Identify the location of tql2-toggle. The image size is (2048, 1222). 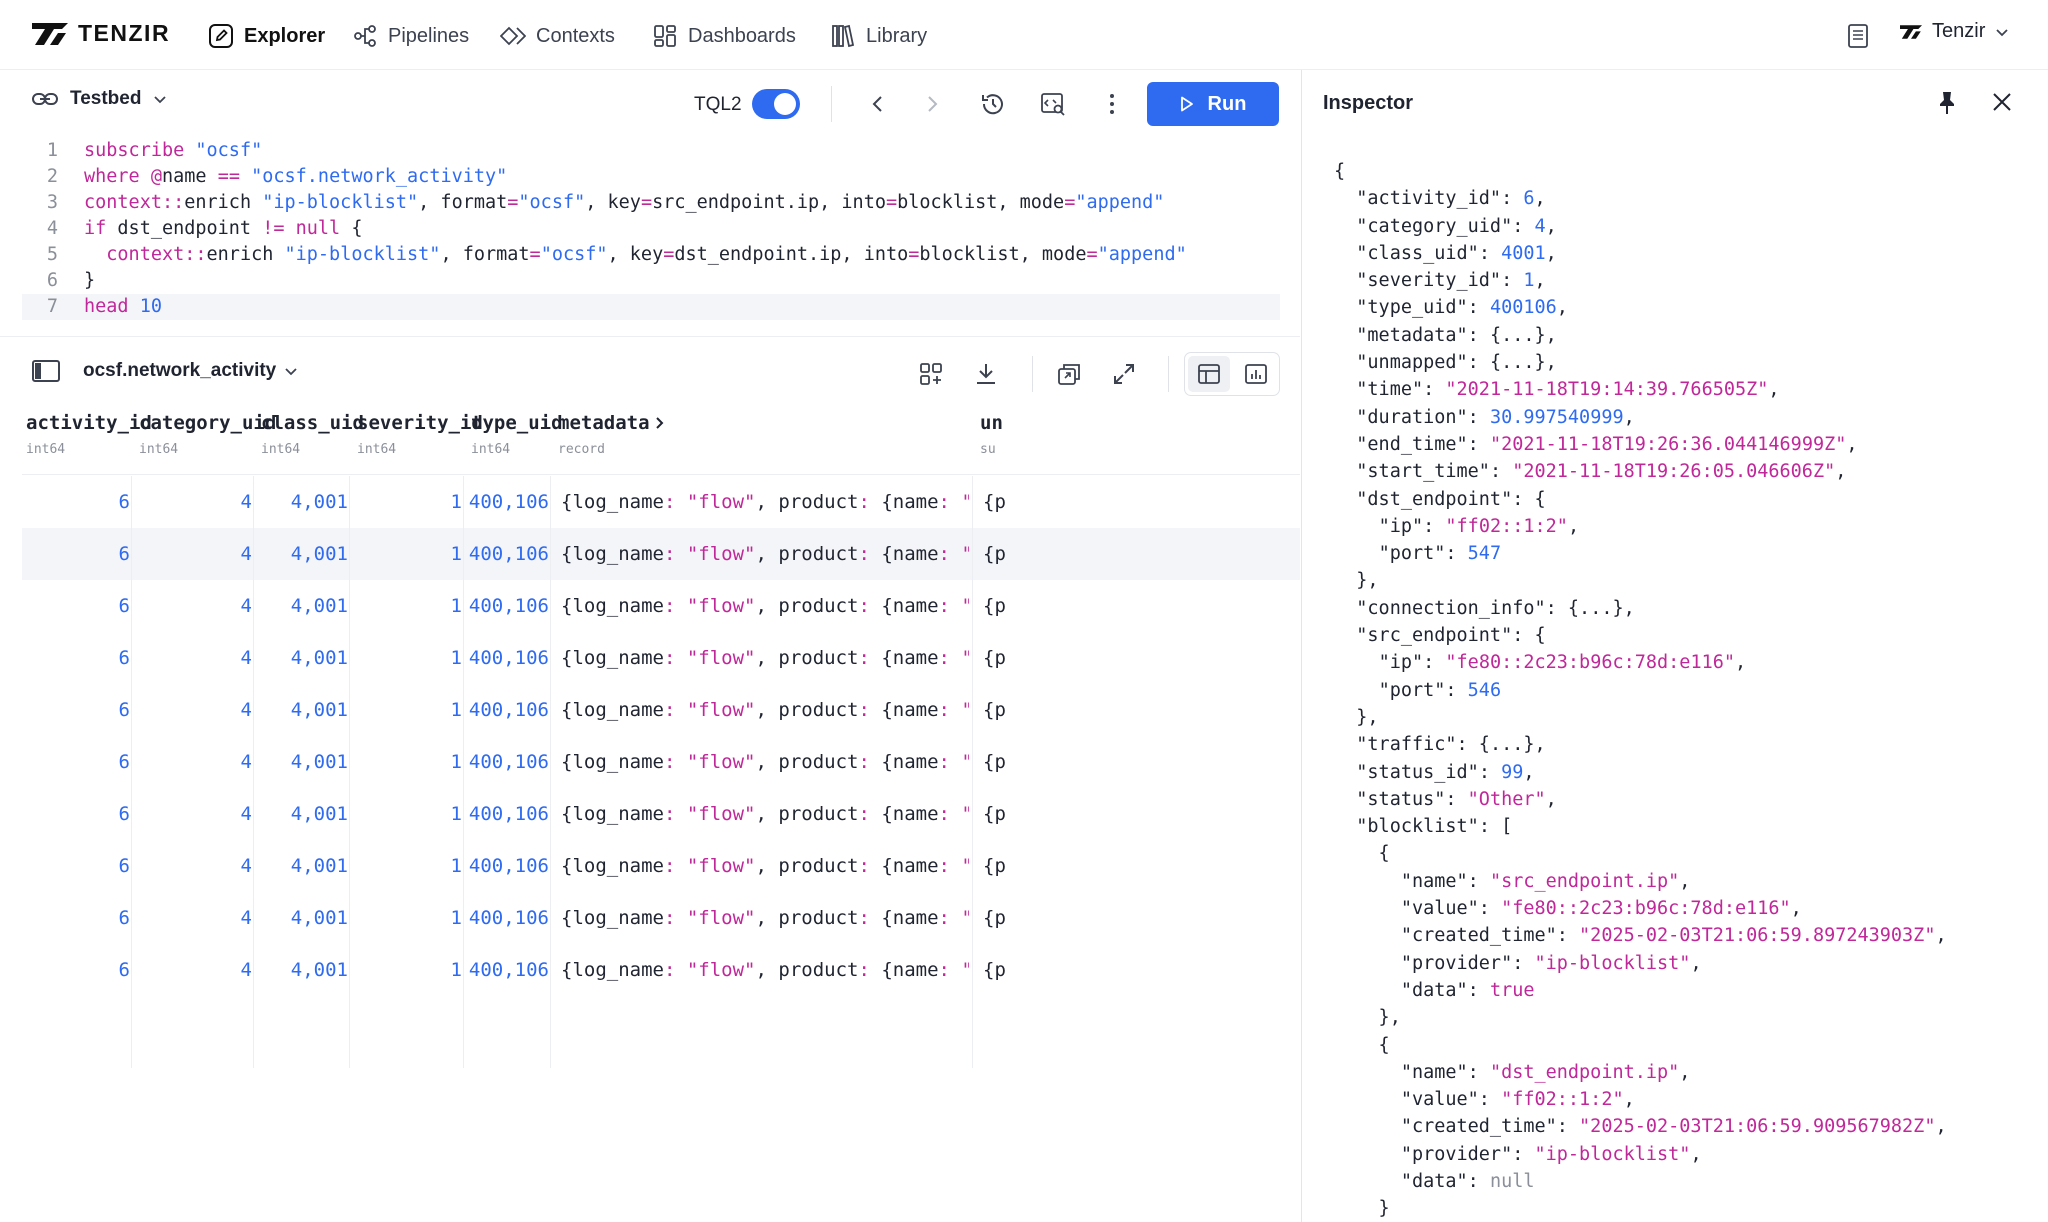
(776, 104).